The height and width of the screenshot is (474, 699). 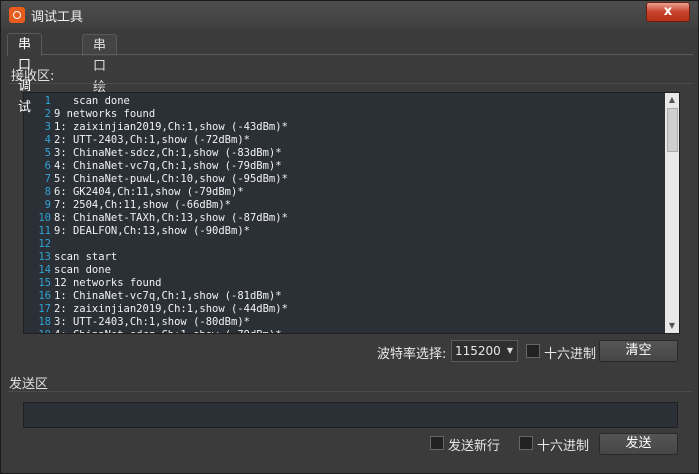 What do you see at coordinates (638, 351) in the screenshot?
I see `clear-button: 清空` at bounding box center [638, 351].